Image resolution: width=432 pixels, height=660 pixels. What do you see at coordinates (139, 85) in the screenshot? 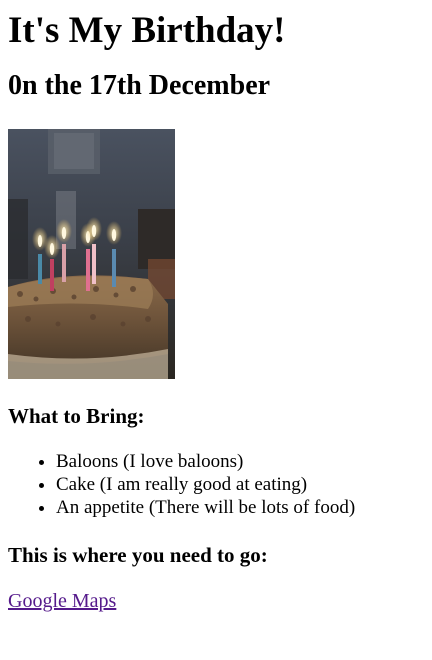
I see `event-date: 0n the 17th December` at bounding box center [139, 85].